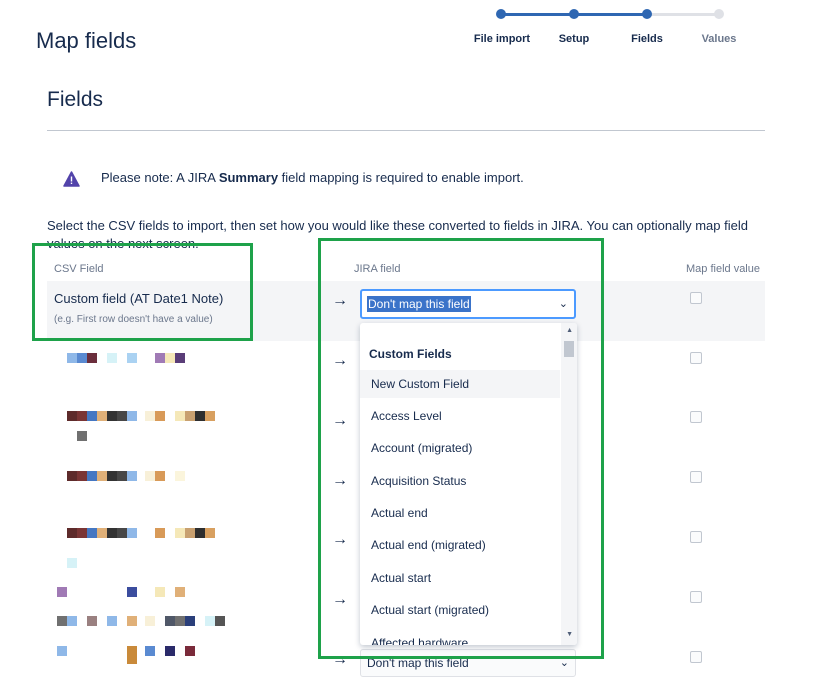 This screenshot has height=678, width=817. Describe the element at coordinates (723, 269) in the screenshot. I see `column-header-map-value: Map field value` at that location.